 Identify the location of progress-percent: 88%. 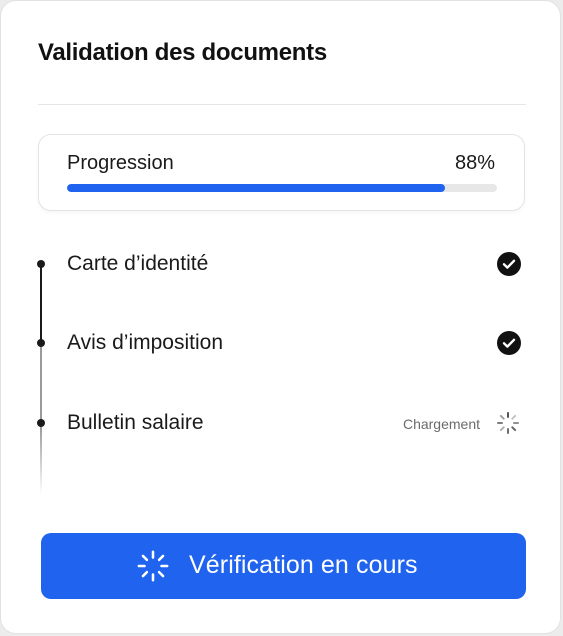
(474, 163).